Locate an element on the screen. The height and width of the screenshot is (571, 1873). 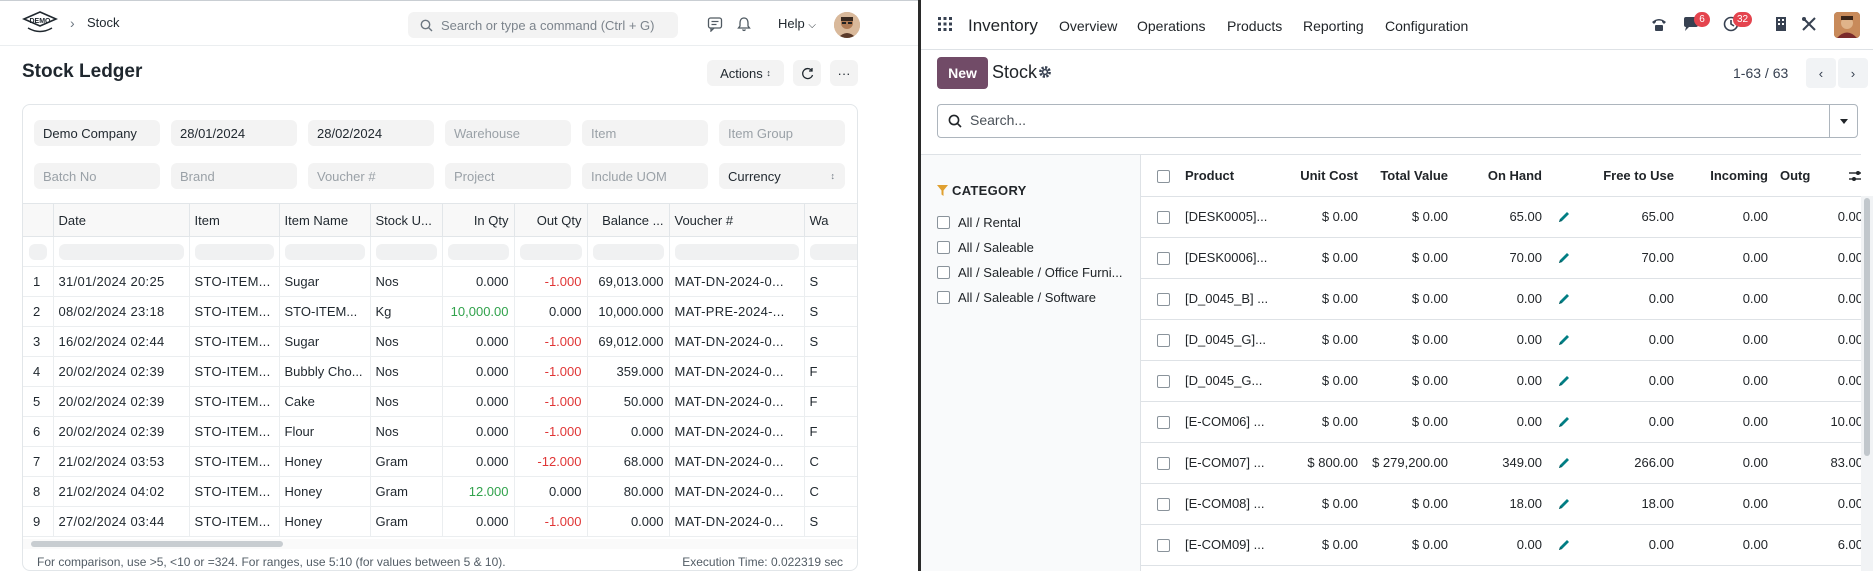
cell-name: Sugar is located at coordinates (325, 341).